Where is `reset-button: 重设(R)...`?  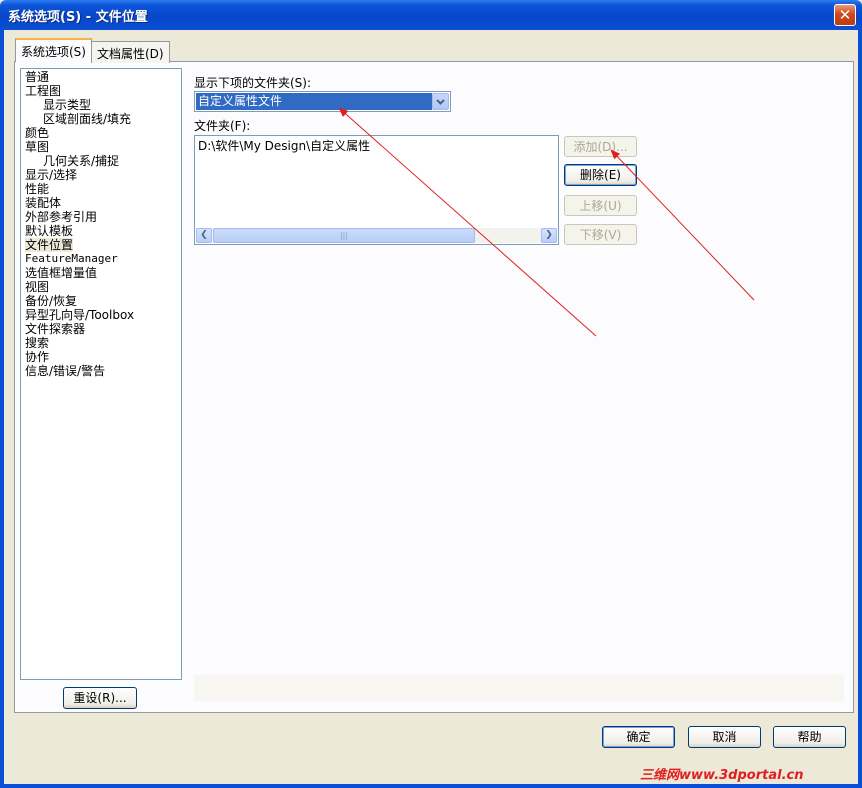
reset-button: 重设(R)... is located at coordinates (100, 698).